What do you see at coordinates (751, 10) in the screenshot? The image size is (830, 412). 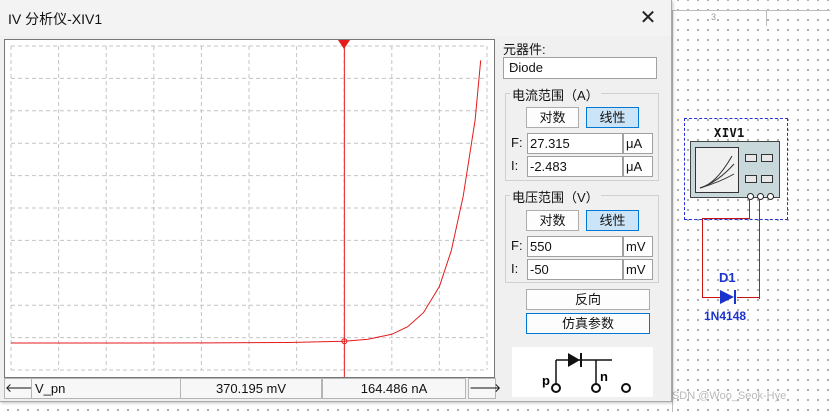 I see `schematic-border-top` at bounding box center [751, 10].